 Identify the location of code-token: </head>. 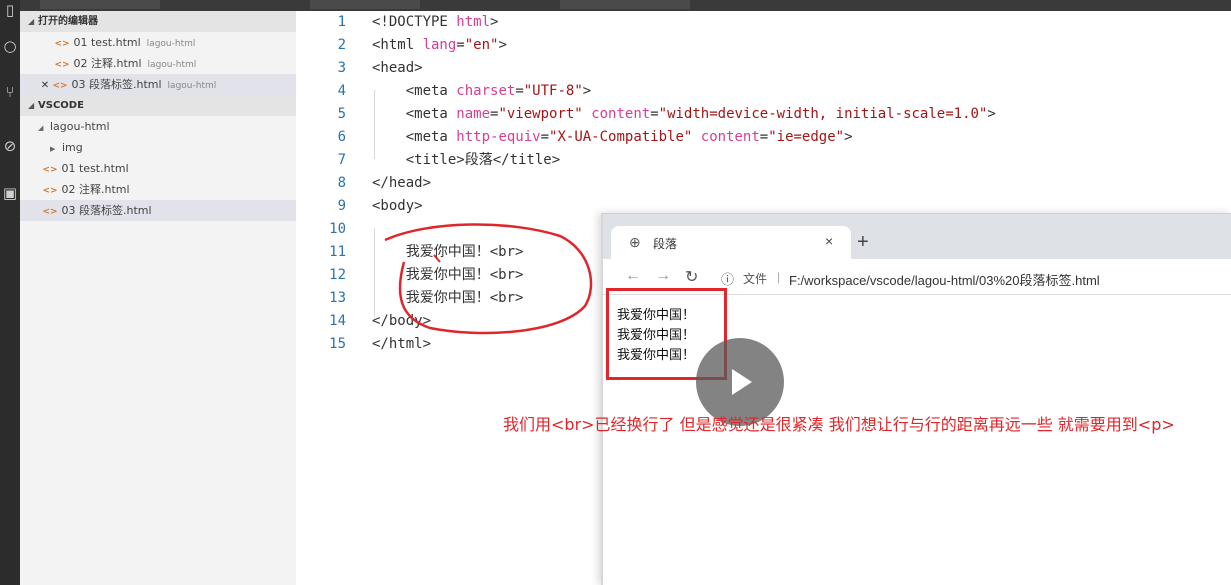
(402, 183).